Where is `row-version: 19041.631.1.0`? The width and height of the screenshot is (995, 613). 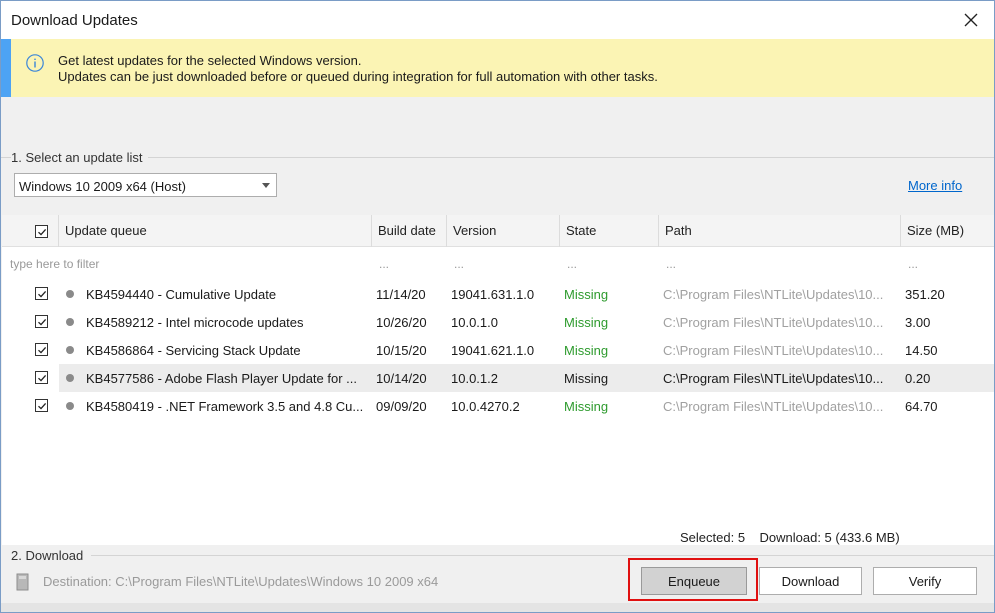 row-version: 19041.631.1.0 is located at coordinates (493, 294).